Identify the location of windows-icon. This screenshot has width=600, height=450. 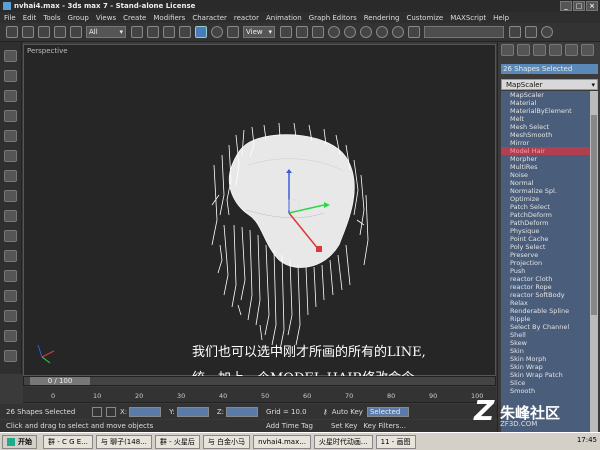
(10, 316).